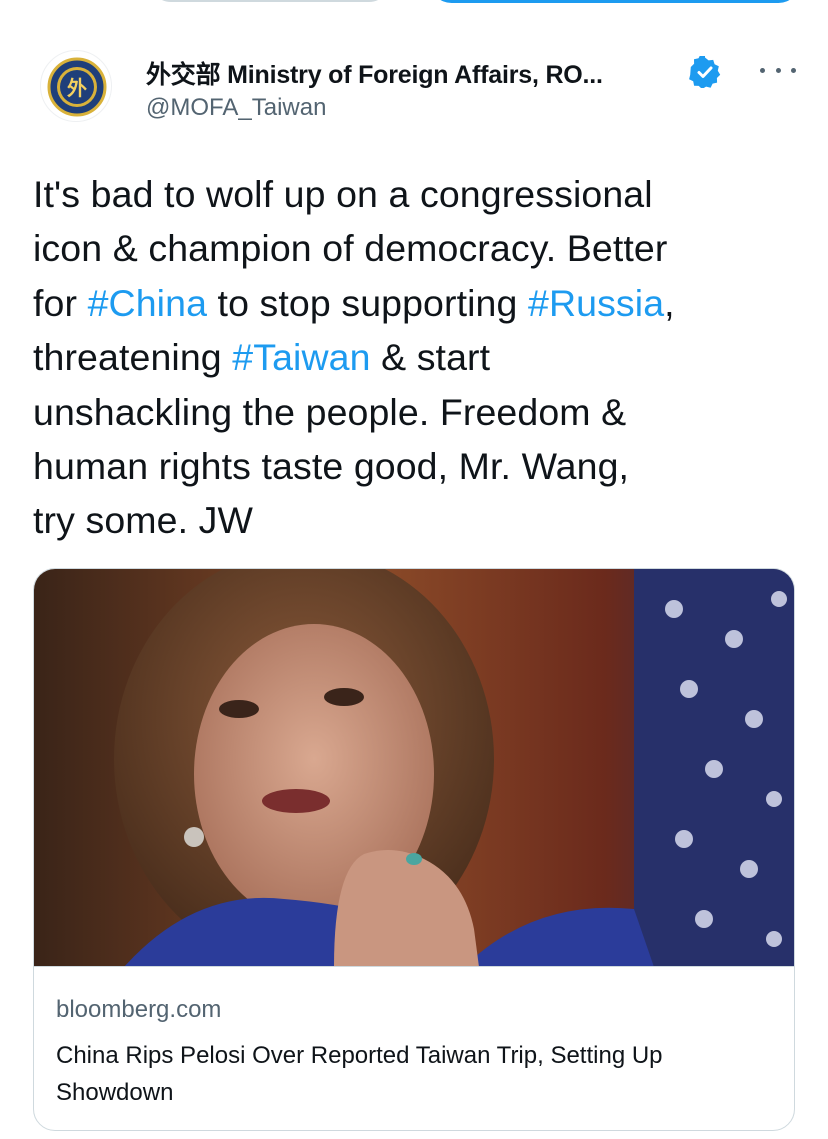 The image size is (828, 1139). I want to click on hashtag-link: #Russia, so click(596, 303).